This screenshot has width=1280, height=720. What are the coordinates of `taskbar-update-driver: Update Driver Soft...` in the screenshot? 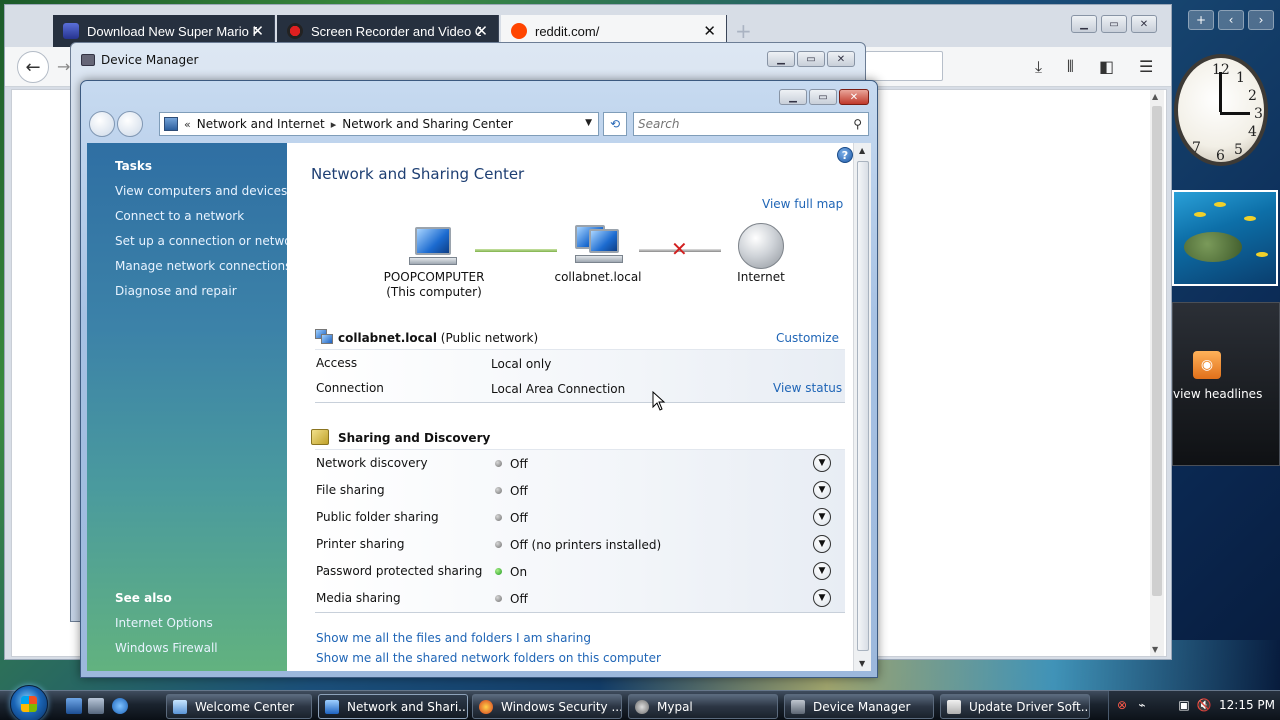 It's located at (1015, 706).